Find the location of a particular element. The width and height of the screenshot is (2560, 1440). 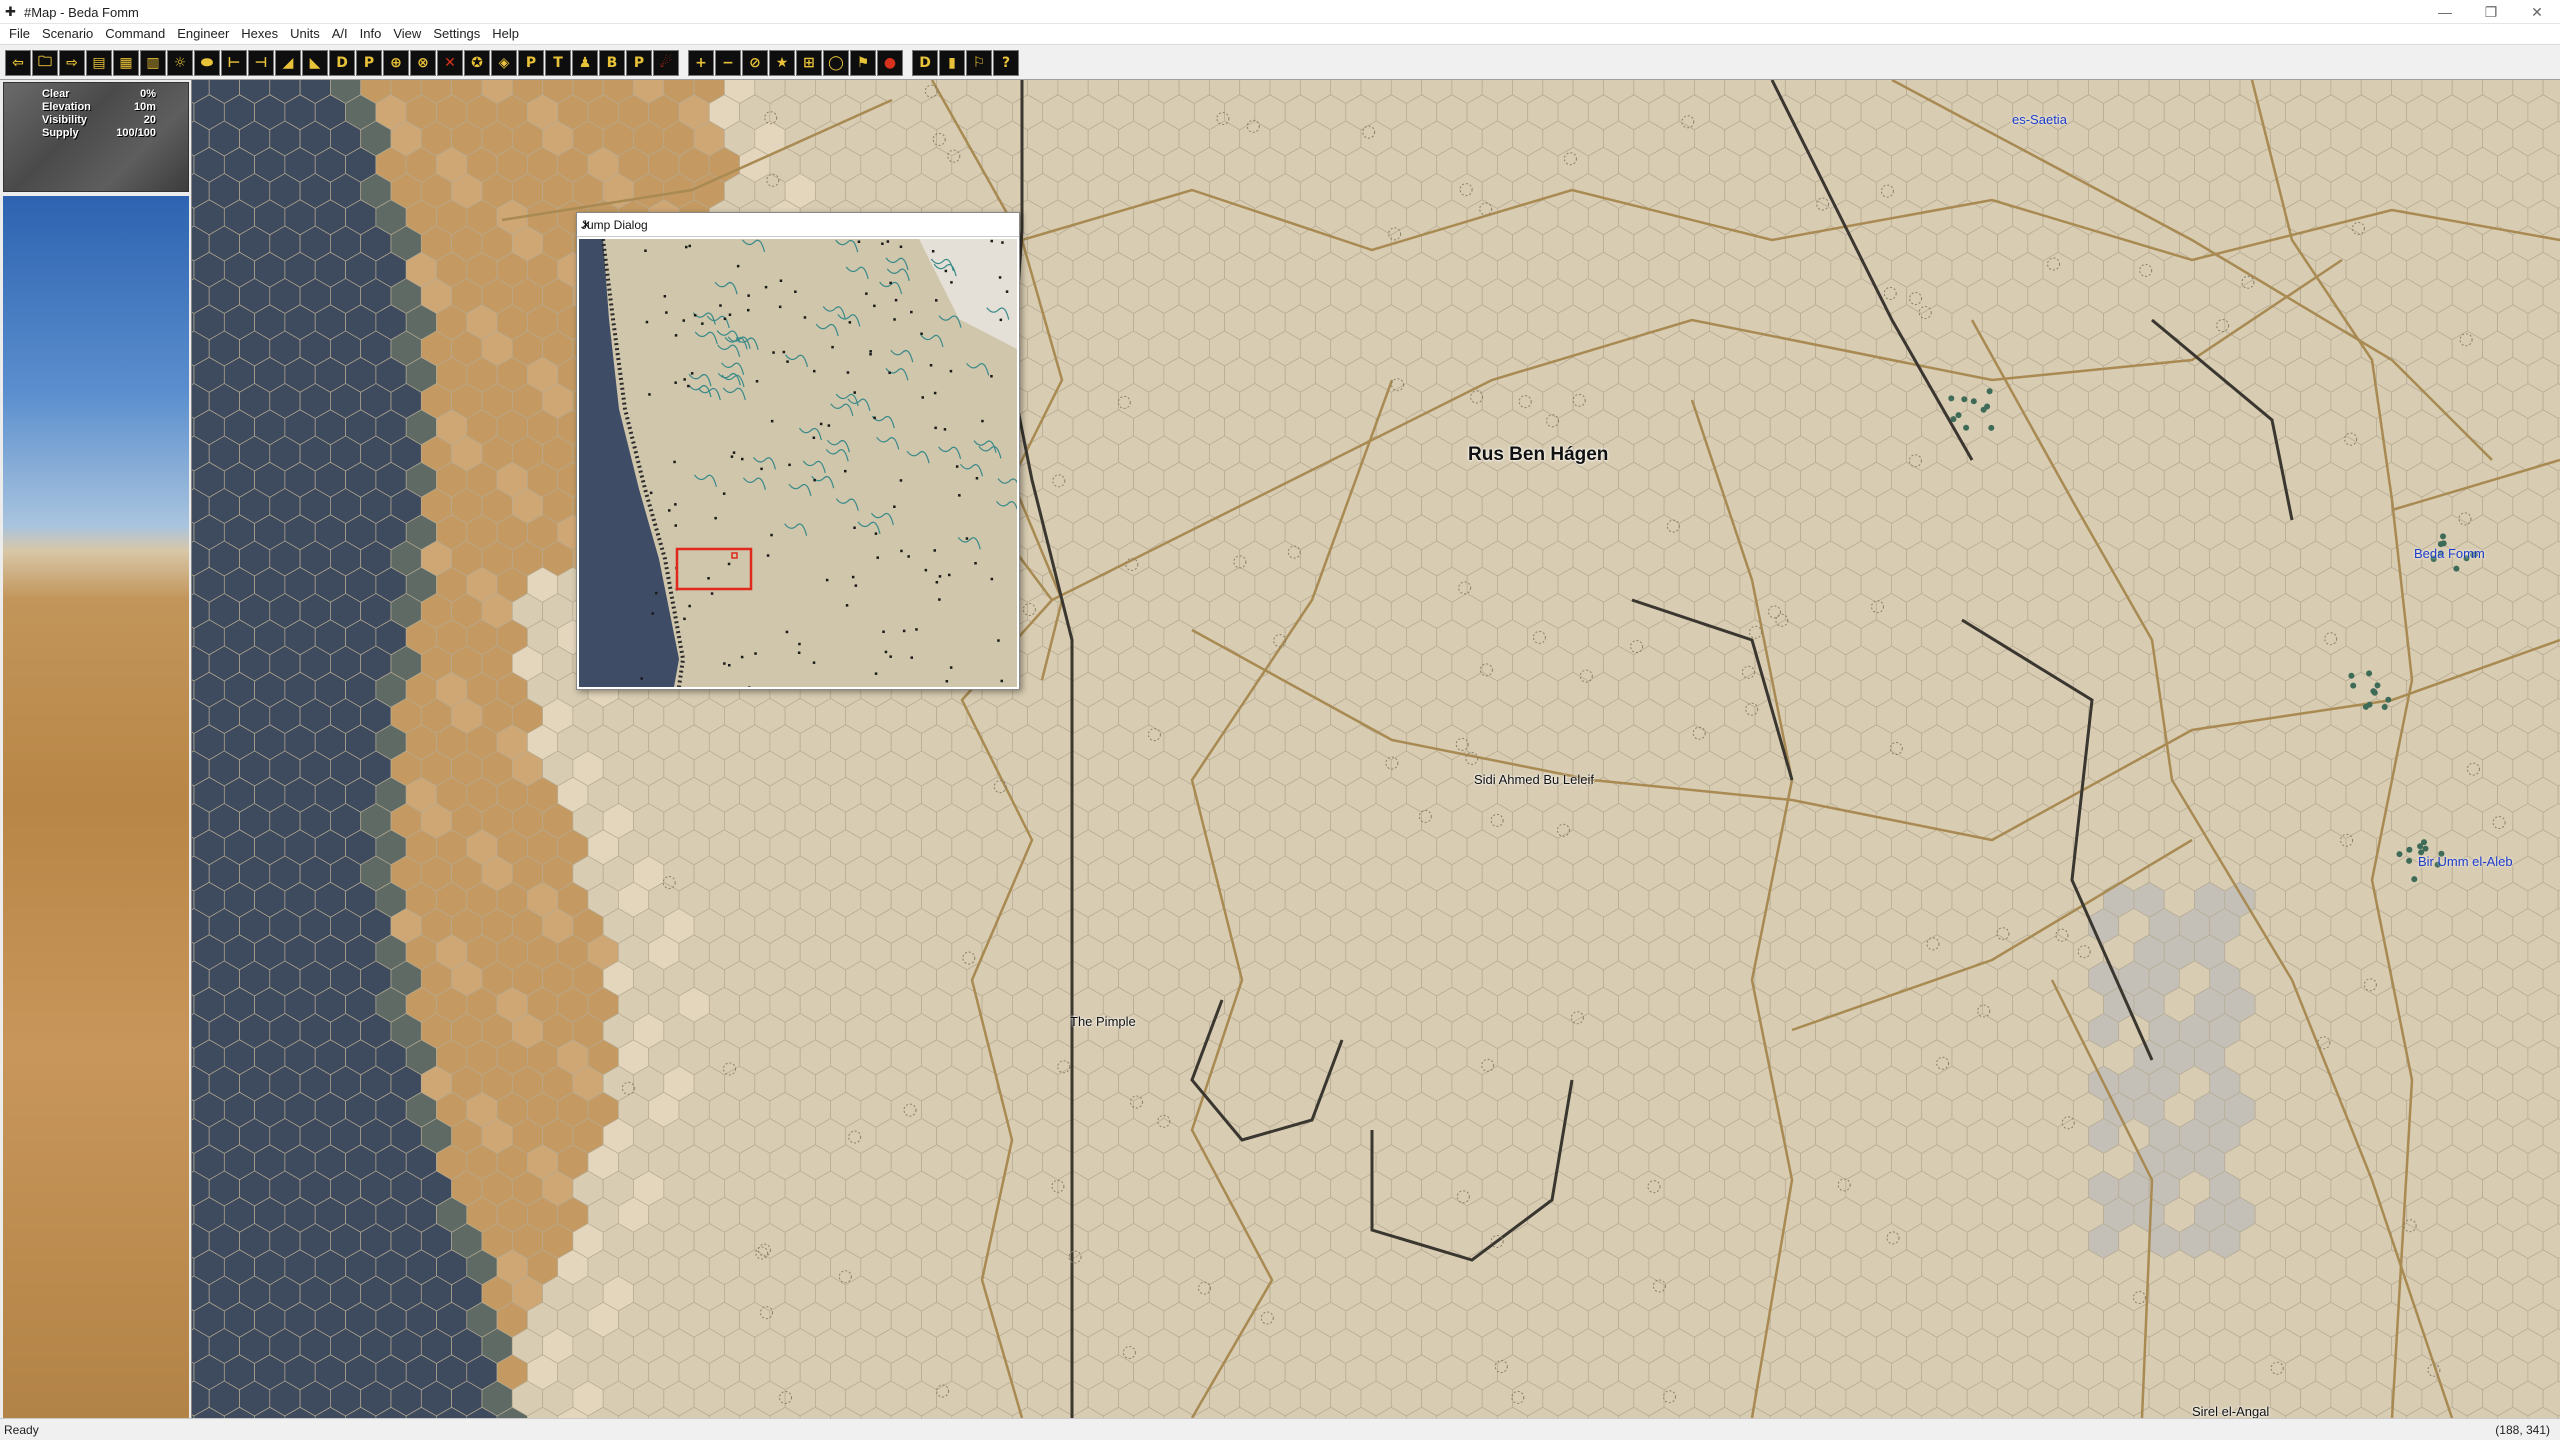

toolbar-button-15: ⊕ is located at coordinates (396, 63).